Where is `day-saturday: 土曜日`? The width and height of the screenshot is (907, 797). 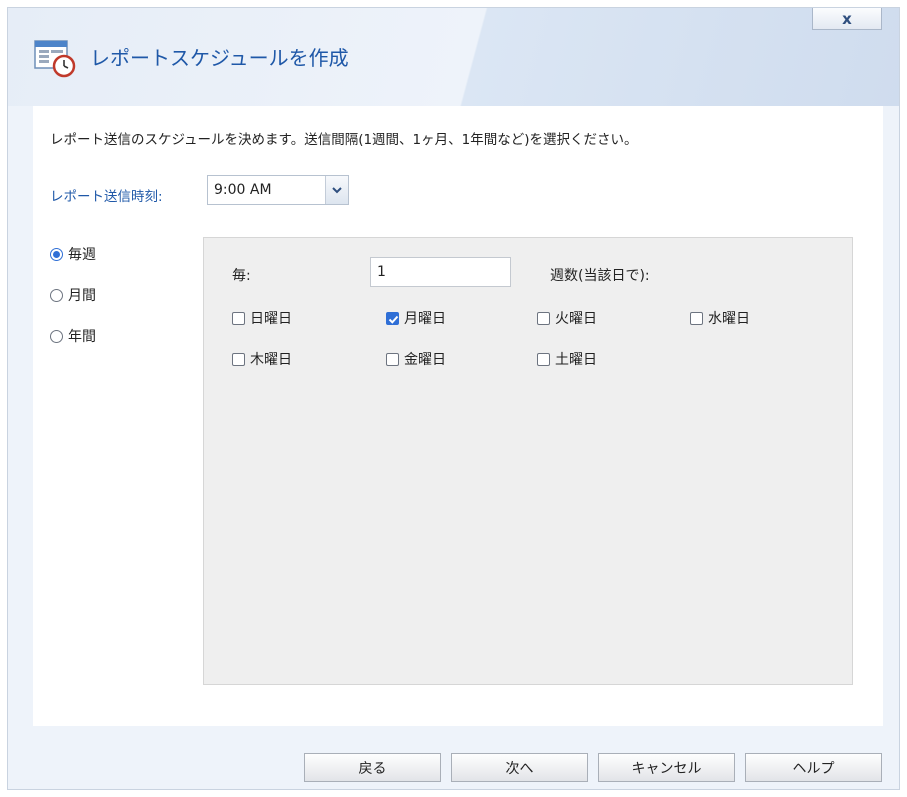
day-saturday: 土曜日 is located at coordinates (567, 359).